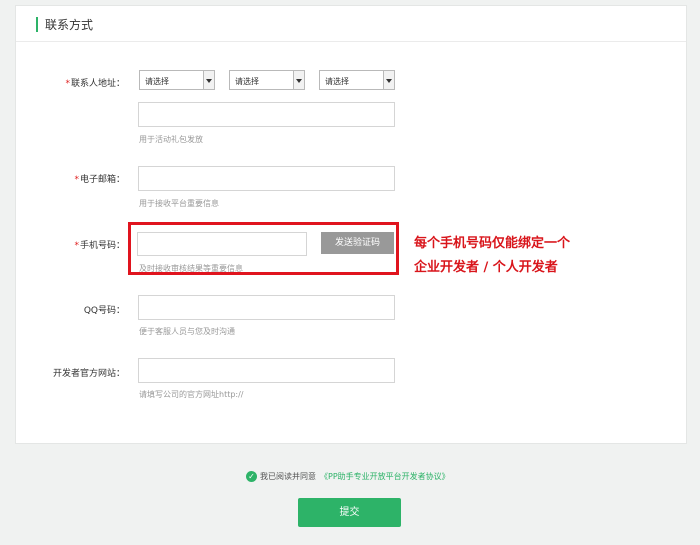  I want to click on website-hint: 请填写公司的官方网址http://, so click(191, 394).